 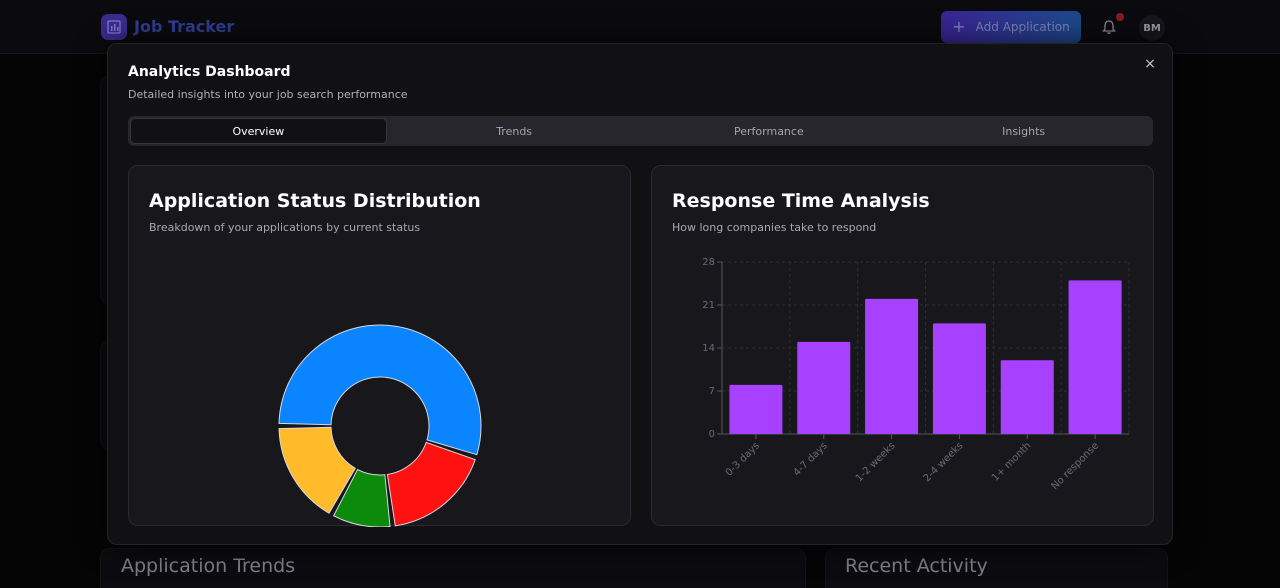 I want to click on x-tick-label: 0-3 days, so click(x=743, y=459).